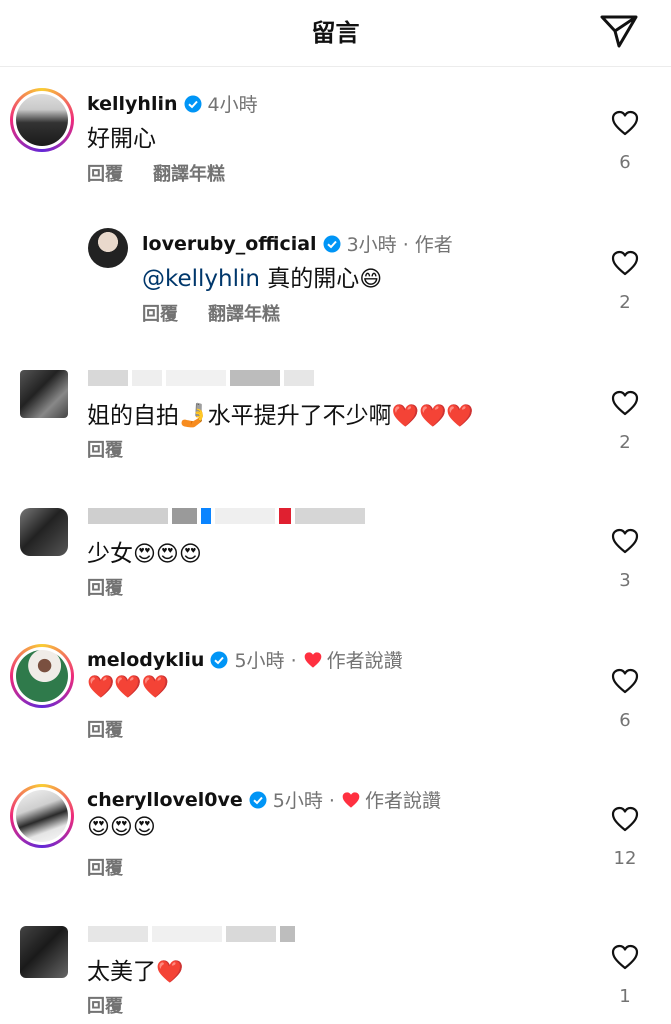  Describe the element at coordinates (229, 244) in the screenshot. I see `comment-username: loveruby_official` at that location.